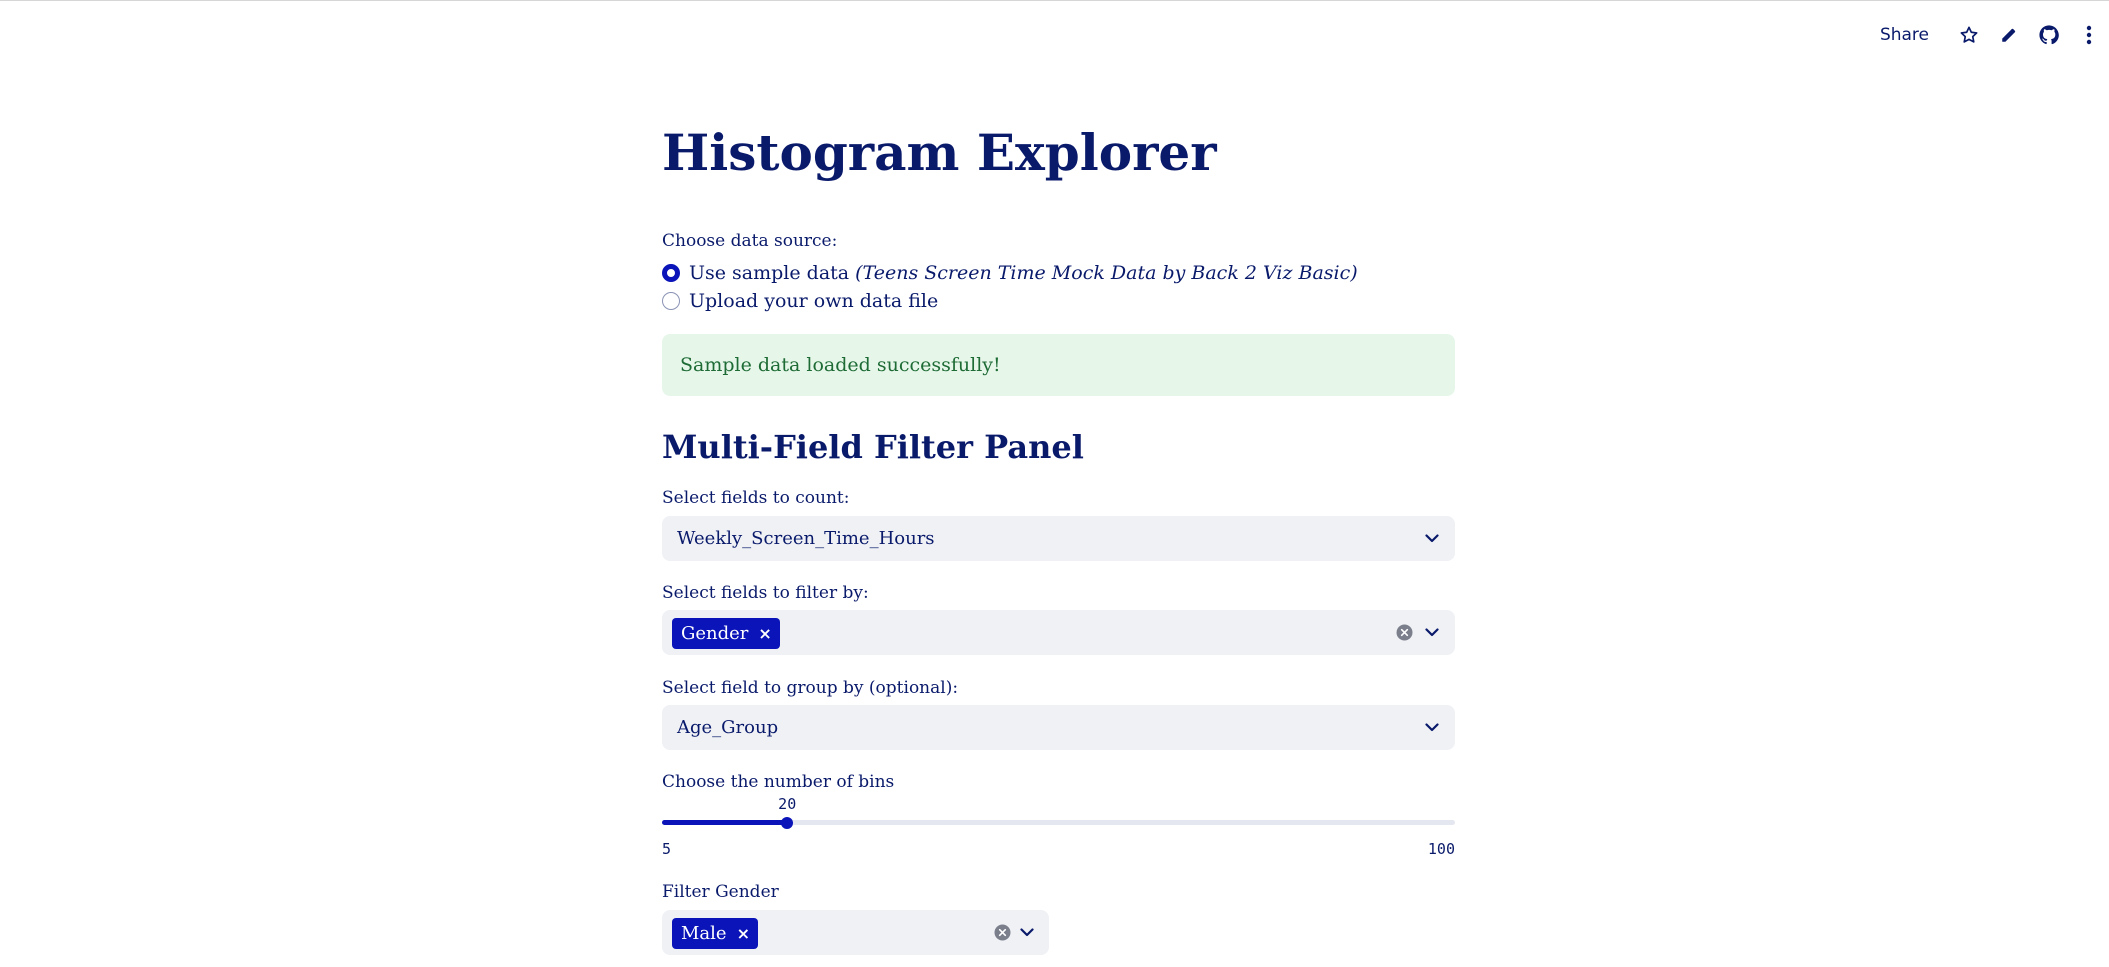 This screenshot has width=2109, height=967. Describe the element at coordinates (814, 301) in the screenshot. I see `radio-label: Upload your own data file` at that location.